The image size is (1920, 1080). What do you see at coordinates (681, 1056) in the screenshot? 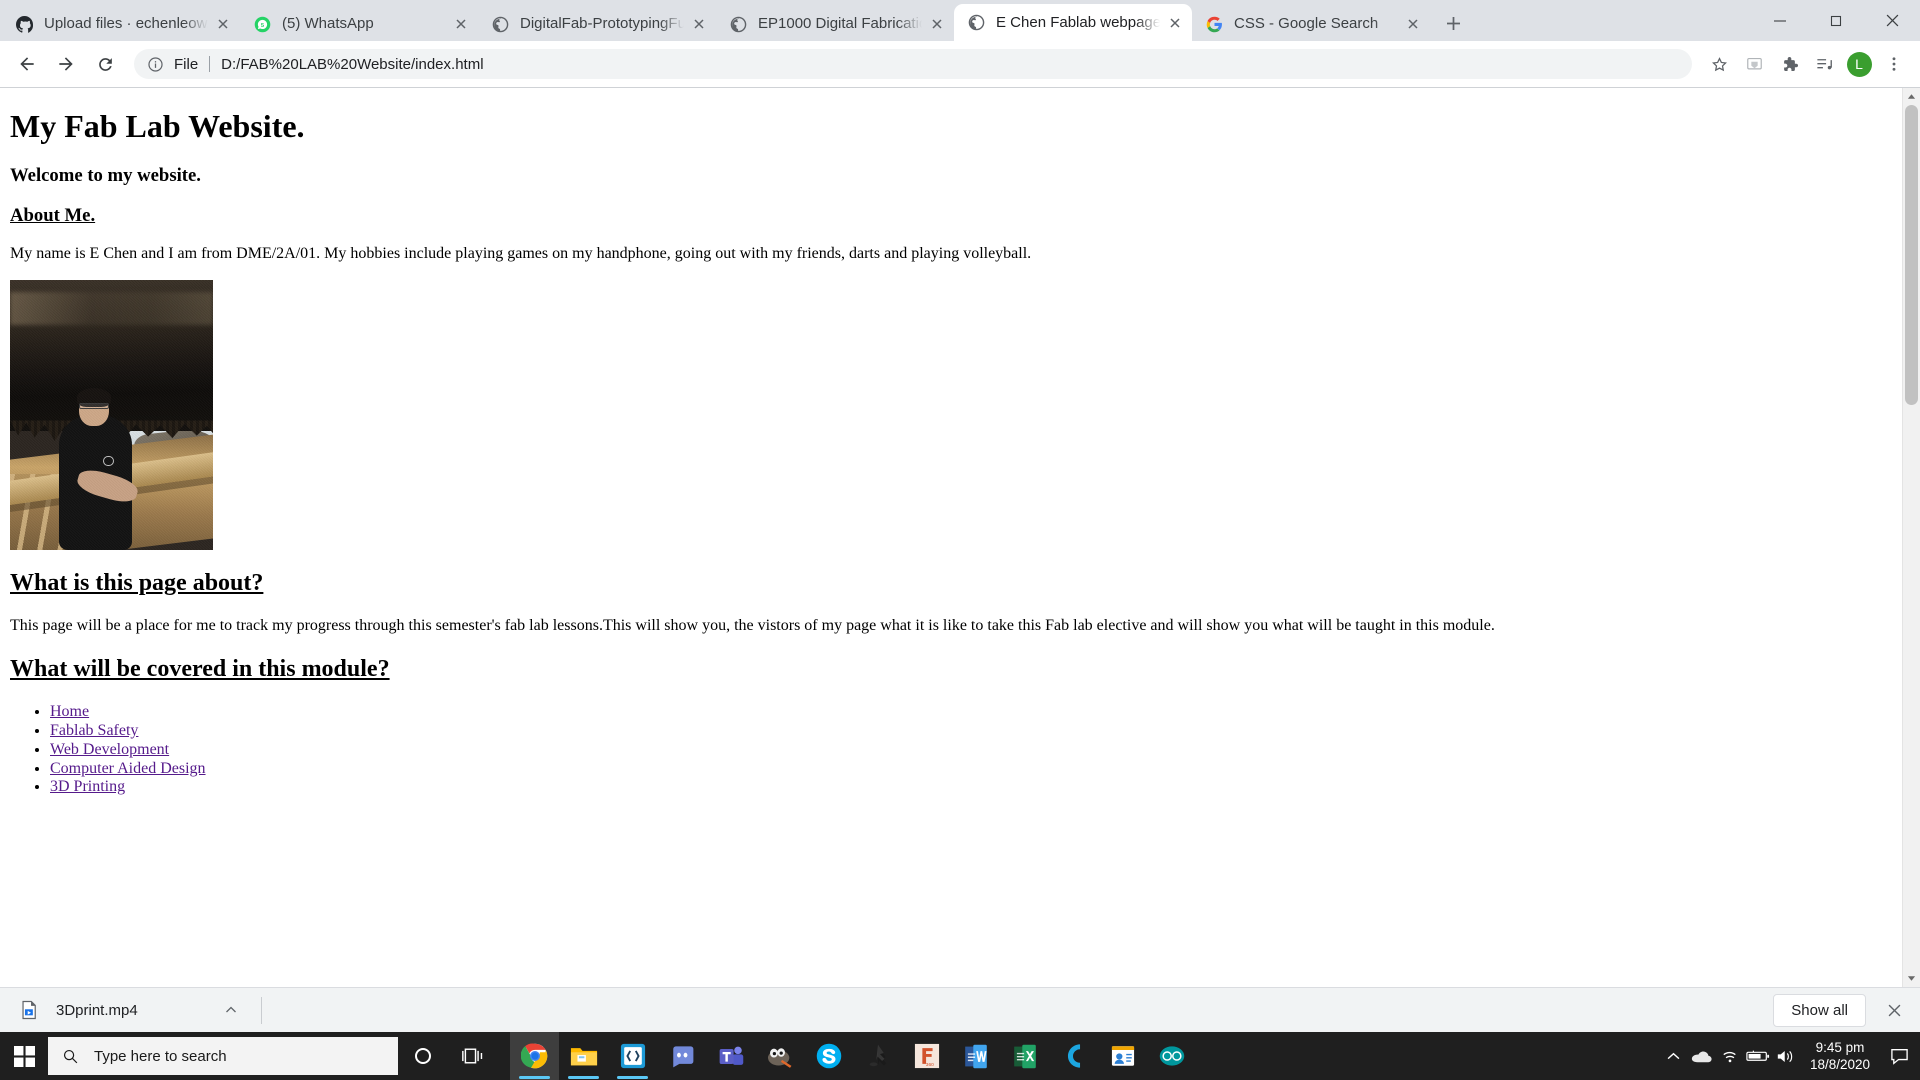
I see `taskbar-app-discord` at bounding box center [681, 1056].